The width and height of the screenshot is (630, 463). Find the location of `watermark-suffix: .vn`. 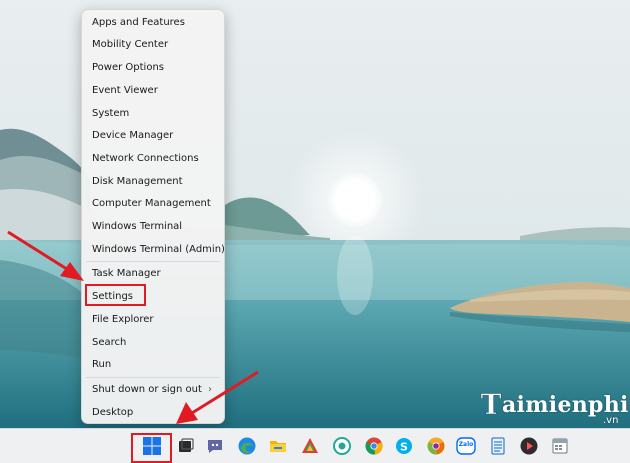

watermark-suffix: .vn is located at coordinates (611, 420).